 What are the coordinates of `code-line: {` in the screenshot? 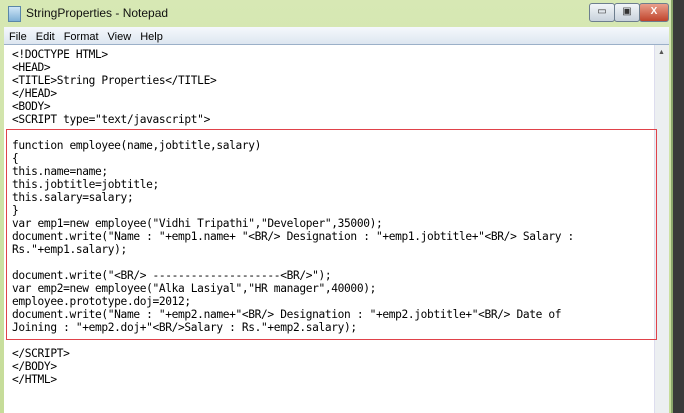 It's located at (15, 158).